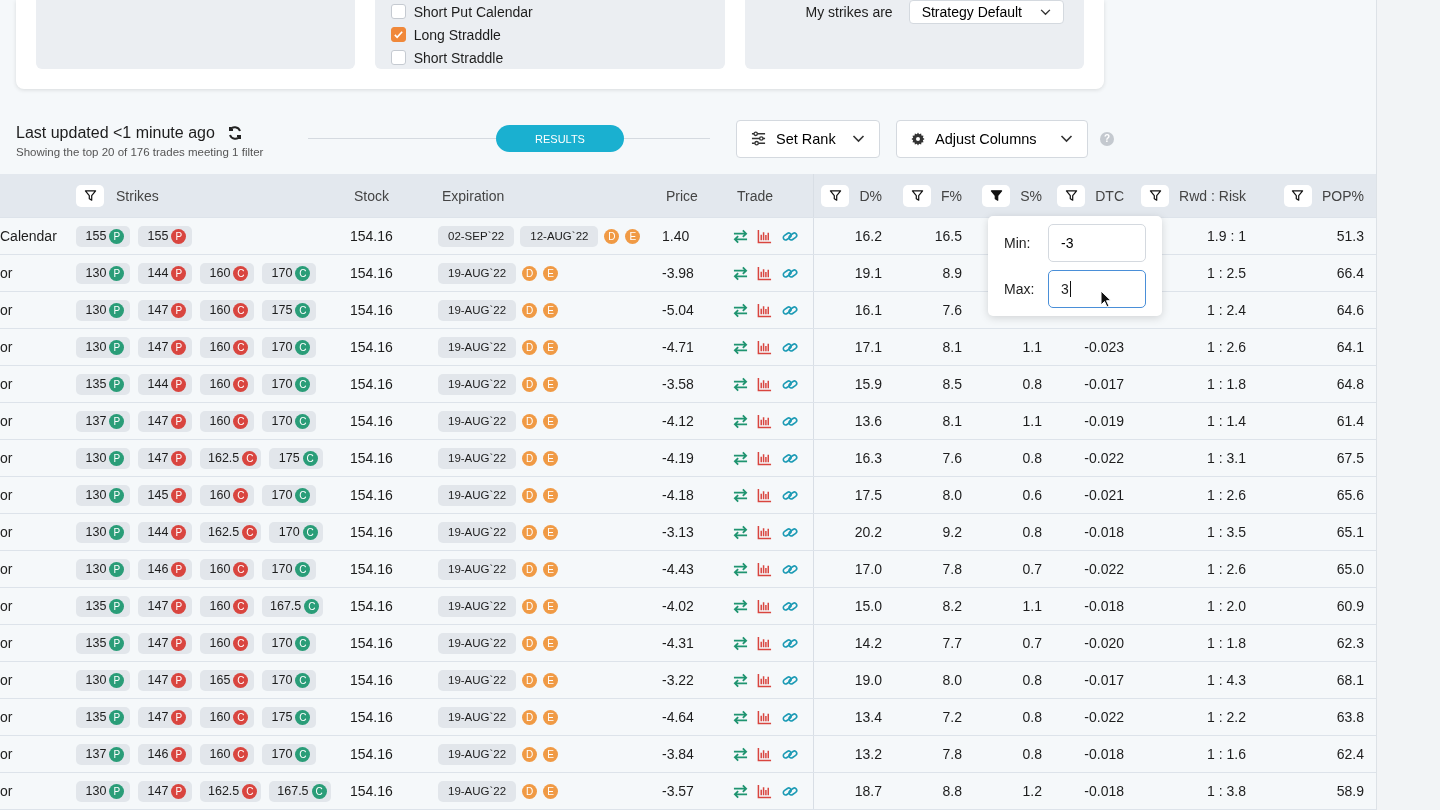  Describe the element at coordinates (371, 195) in the screenshot. I see `column-header: Stock` at that location.